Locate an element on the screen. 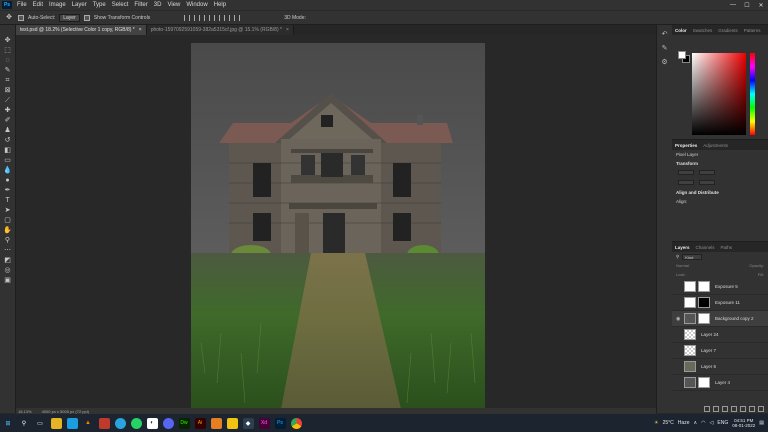 This screenshot has width=768, height=432. visibility-eye-icon: ◉ is located at coordinates (679, 319).